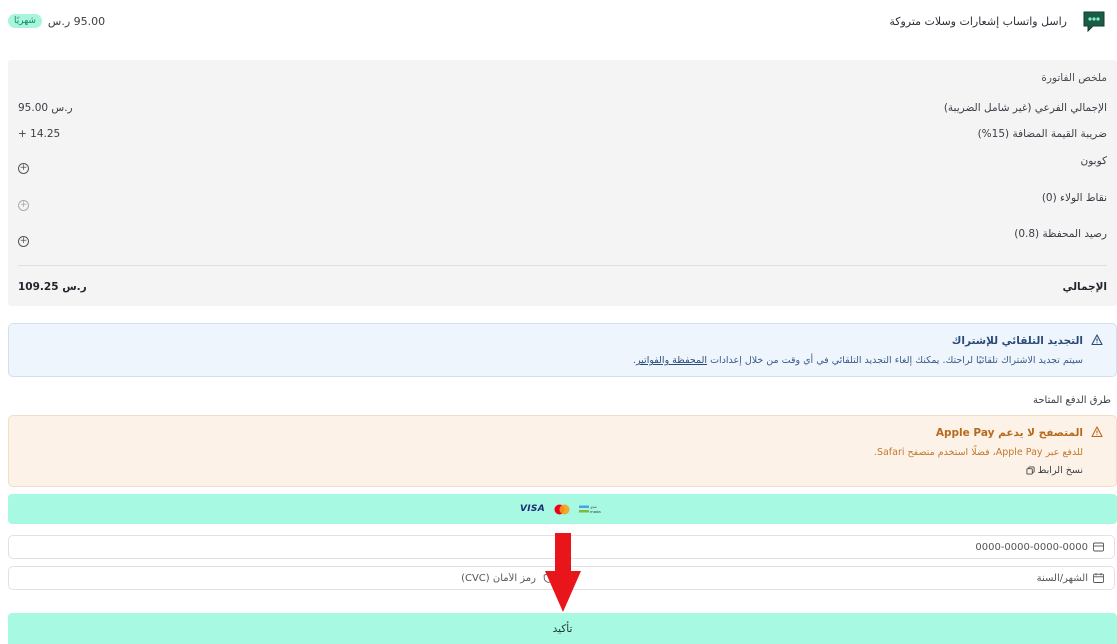  I want to click on chat-bubble-icon, so click(1094, 22).